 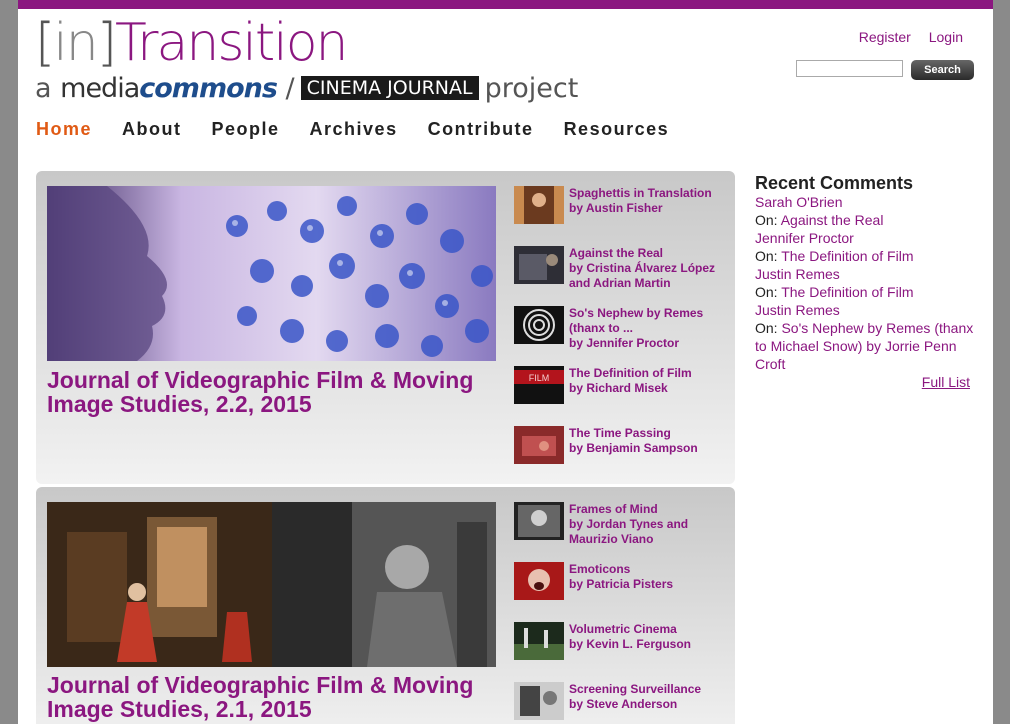 I want to click on article-title: Emoticons, so click(x=649, y=569).